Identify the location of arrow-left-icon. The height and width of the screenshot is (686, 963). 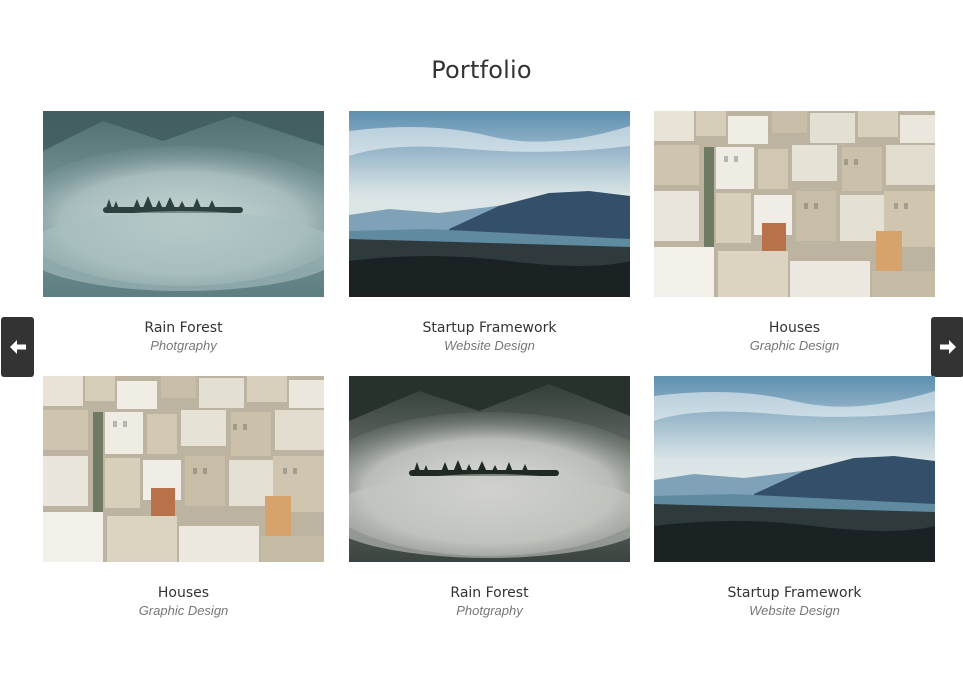
(17, 347).